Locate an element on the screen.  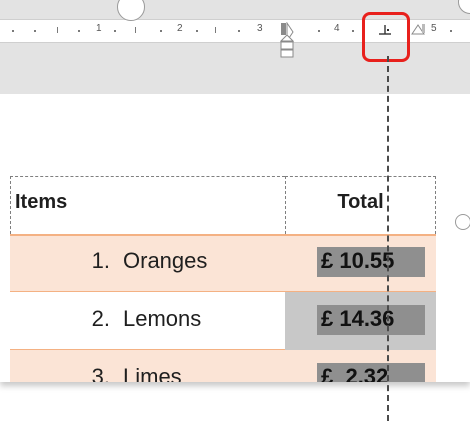
table-row: 3. Limes £ 2.32 is located at coordinates (223, 366).